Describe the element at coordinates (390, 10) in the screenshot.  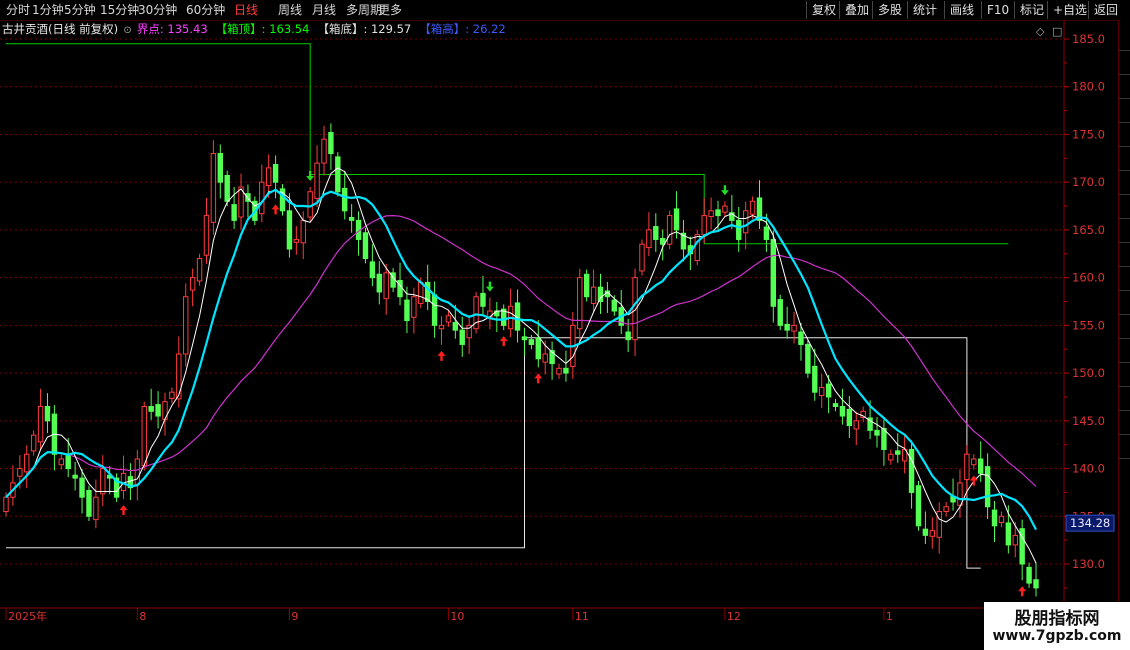
I see `tab-10: 更多` at that location.